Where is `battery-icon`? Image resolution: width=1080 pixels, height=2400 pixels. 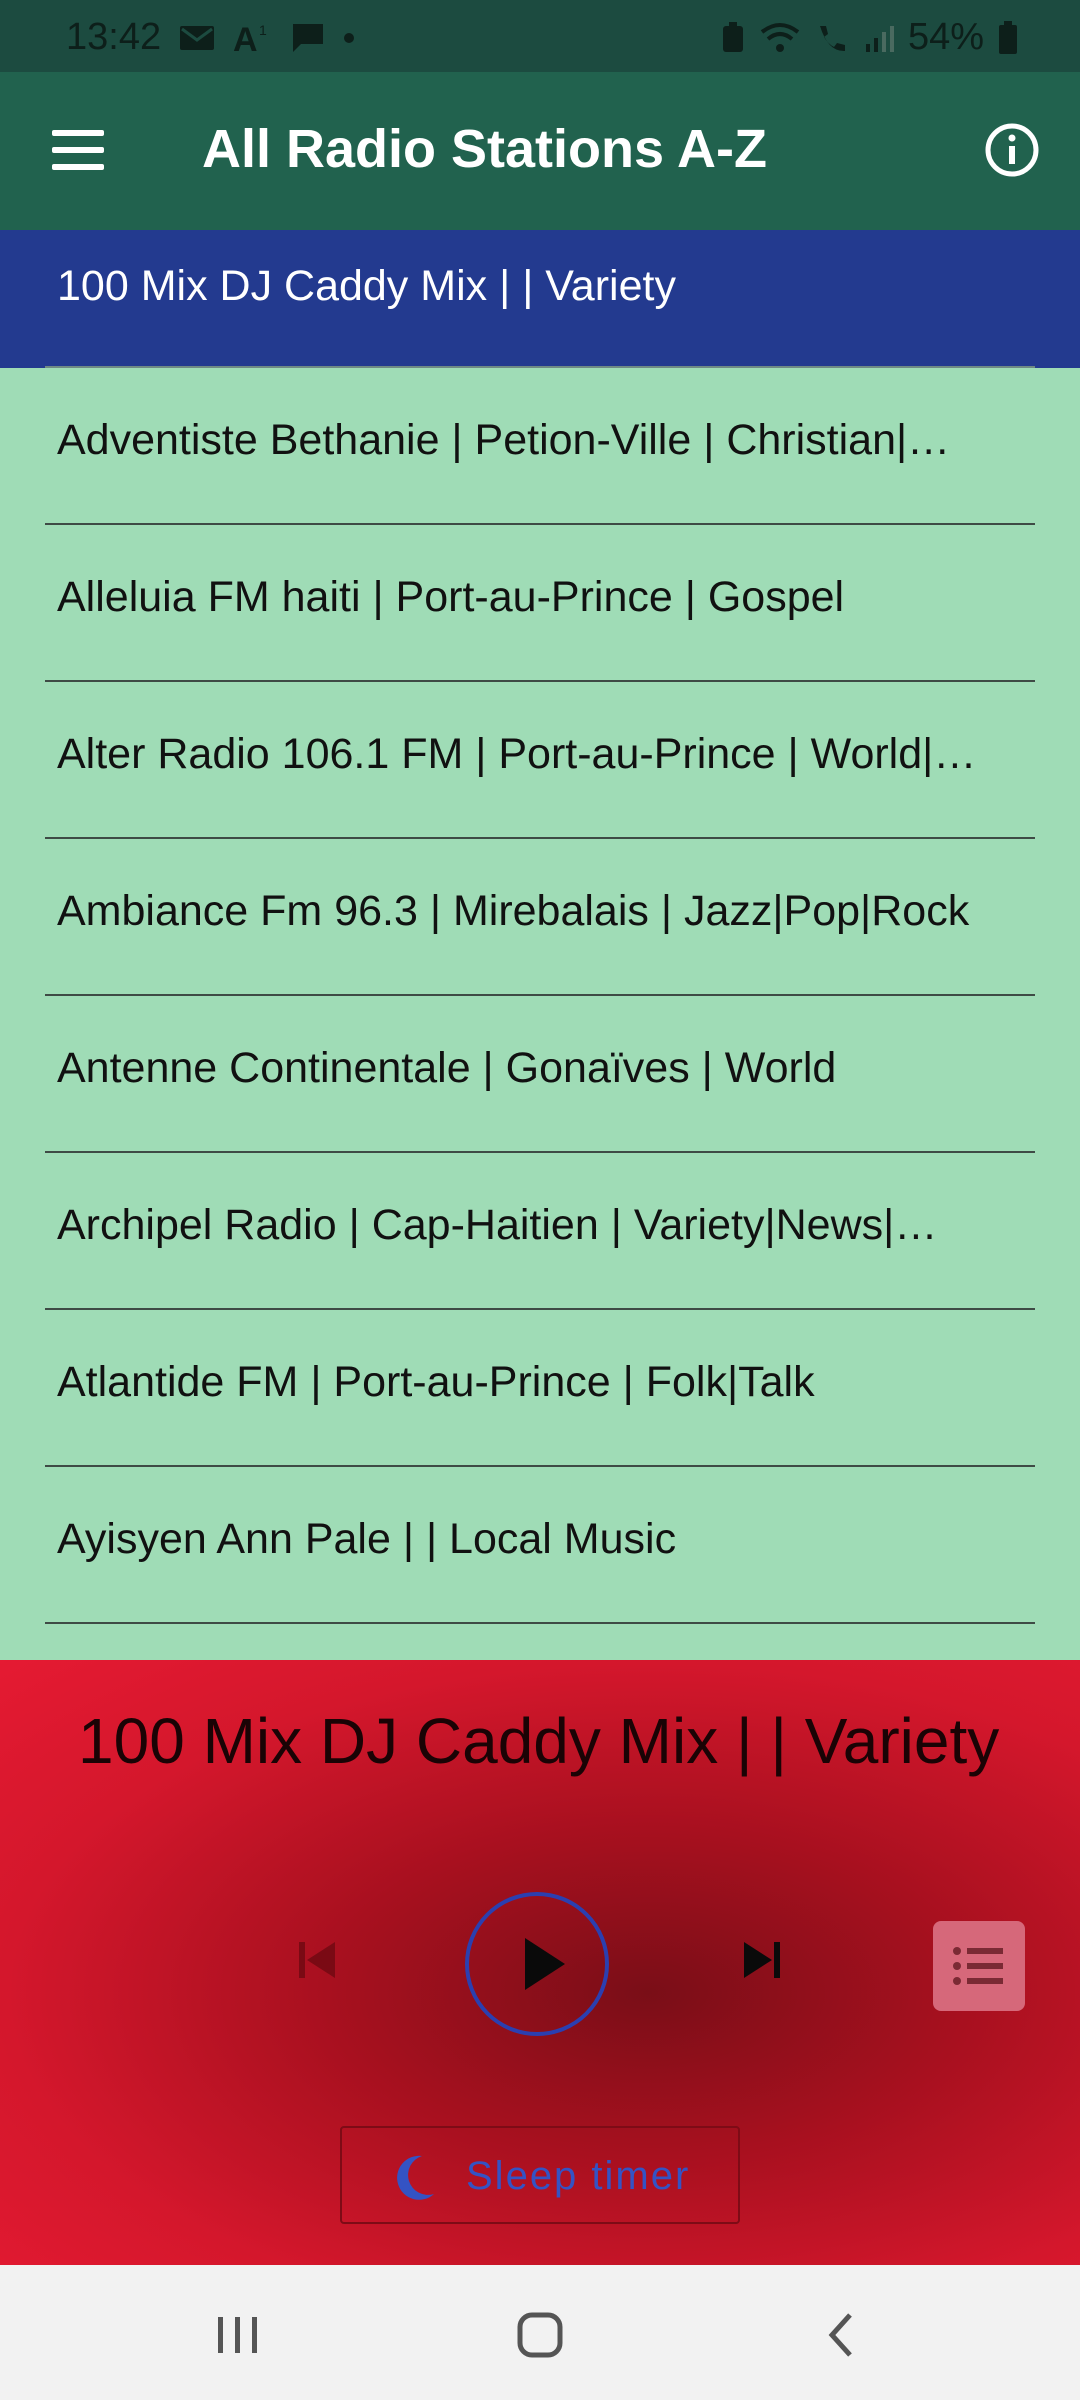 battery-icon is located at coordinates (1008, 37).